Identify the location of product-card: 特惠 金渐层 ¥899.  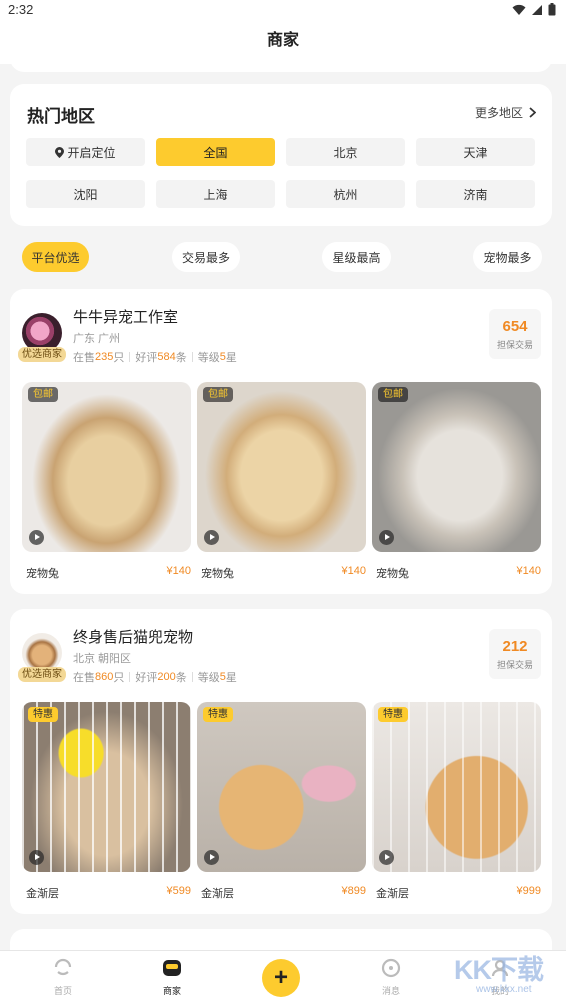
(281, 801).